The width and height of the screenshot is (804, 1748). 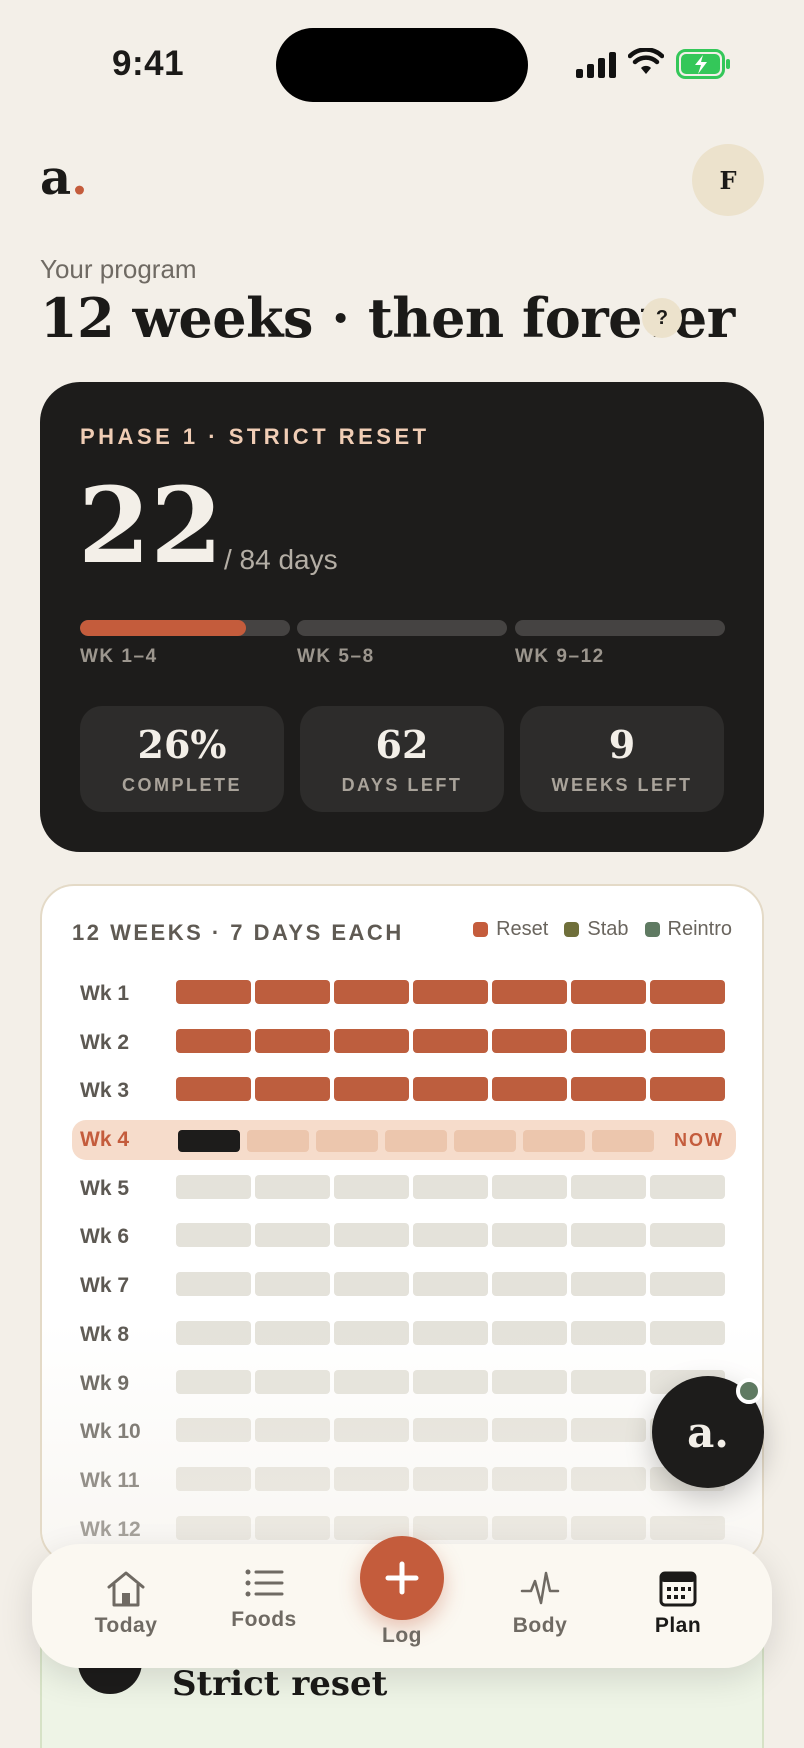 What do you see at coordinates (703, 64) in the screenshot?
I see `battery-charging-icon` at bounding box center [703, 64].